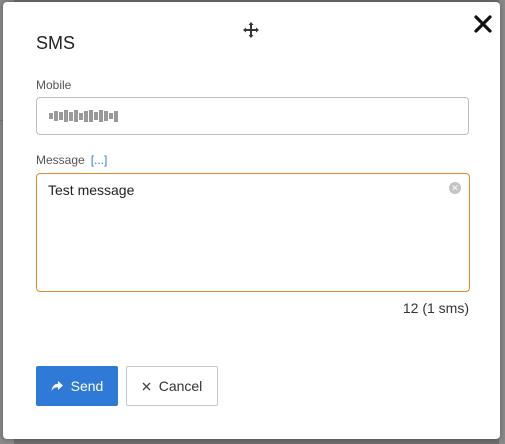 This screenshot has height=444, width=505. What do you see at coordinates (91, 190) in the screenshot?
I see `message-text: Test message` at bounding box center [91, 190].